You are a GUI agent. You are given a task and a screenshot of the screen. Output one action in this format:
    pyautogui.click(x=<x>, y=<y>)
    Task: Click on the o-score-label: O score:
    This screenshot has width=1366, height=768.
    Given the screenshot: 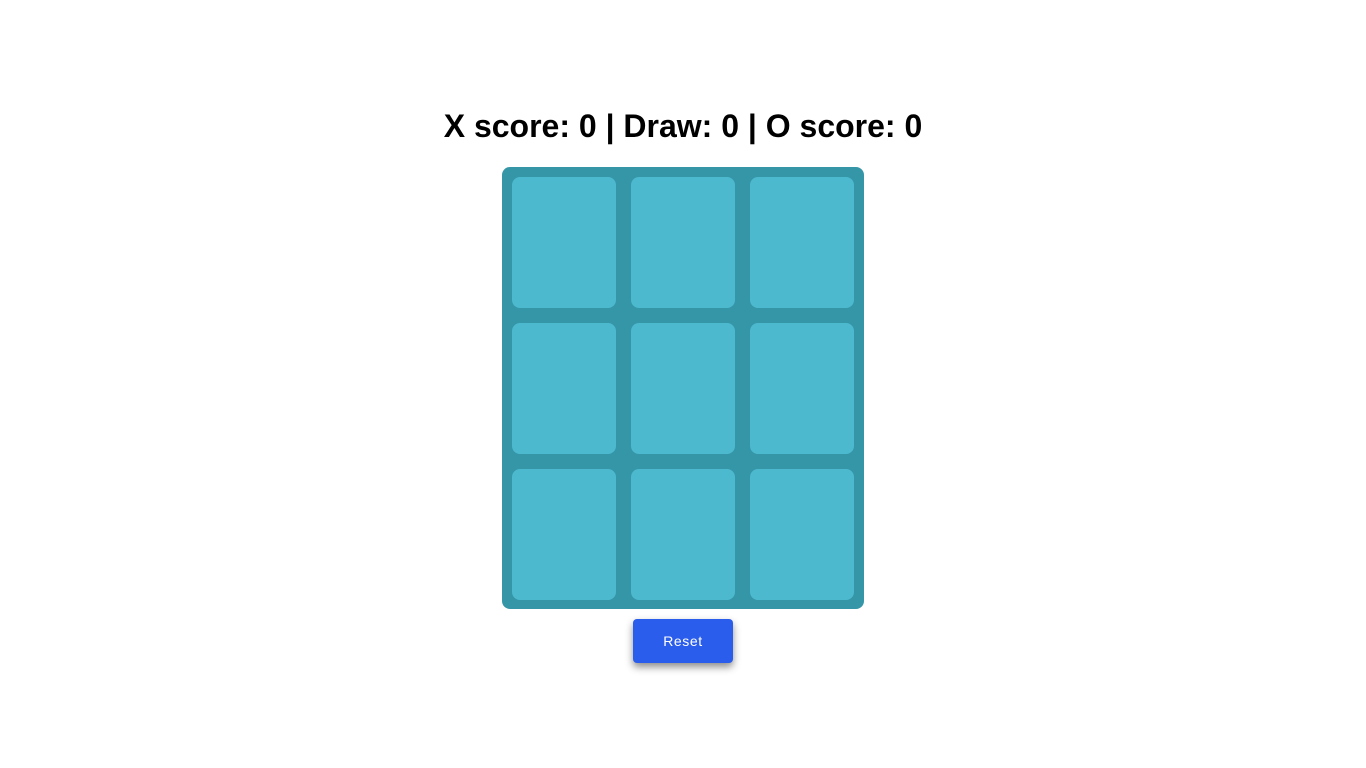 What is the action you would take?
    pyautogui.click(x=835, y=126)
    